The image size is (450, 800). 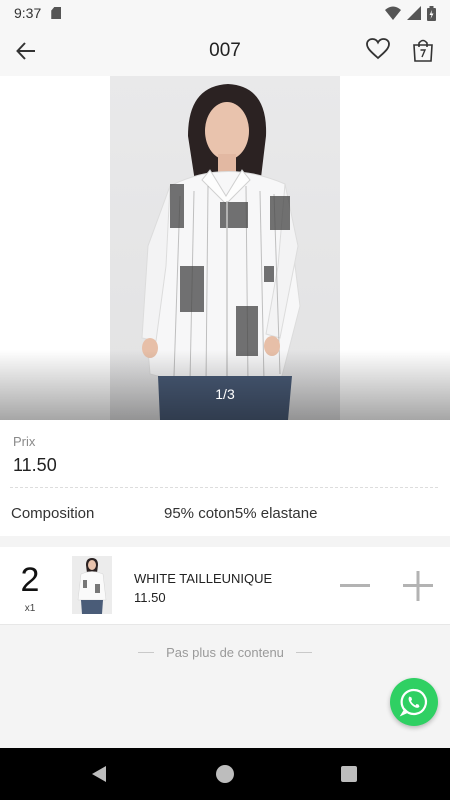 I want to click on cart-quantity: 2, so click(x=30, y=580).